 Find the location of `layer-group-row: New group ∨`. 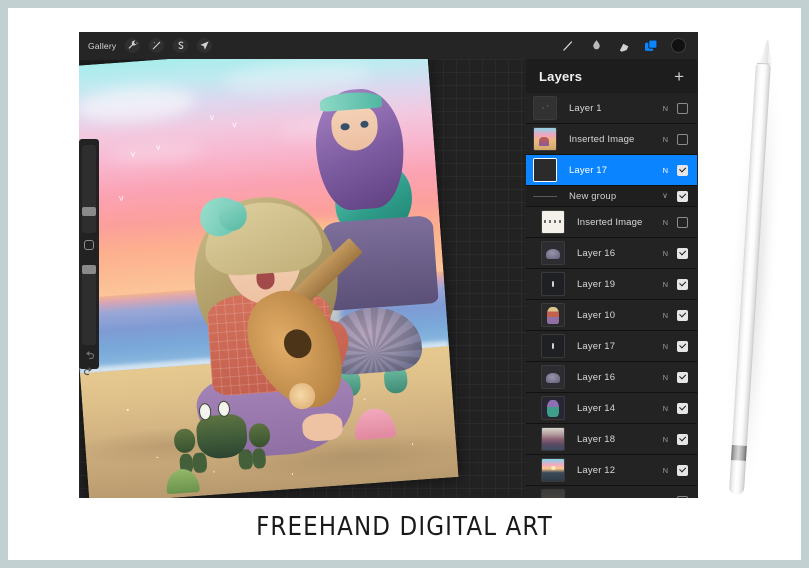

layer-group-row: New group ∨ is located at coordinates (611, 196).